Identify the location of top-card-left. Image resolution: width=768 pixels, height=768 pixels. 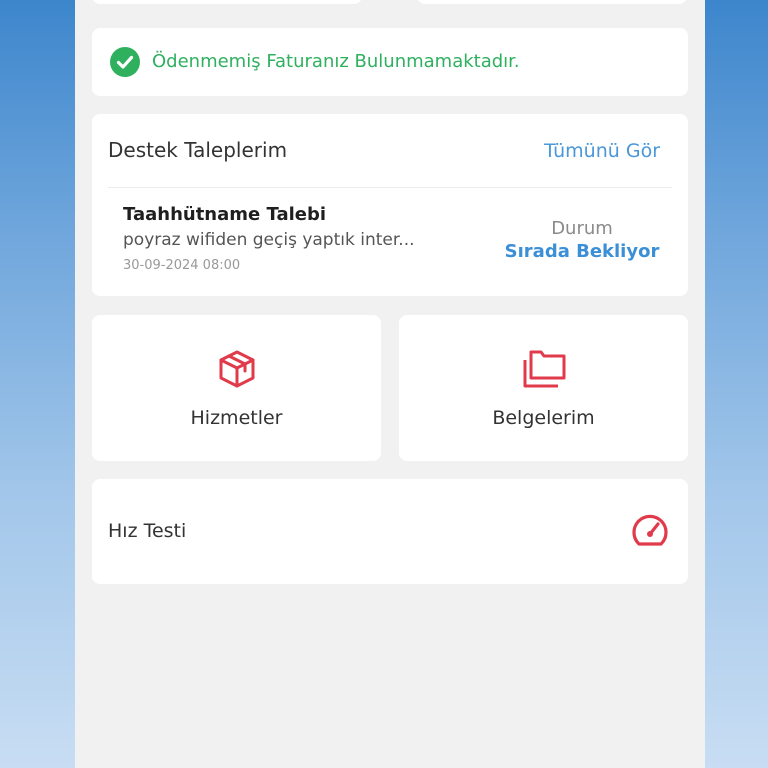
(227, 2).